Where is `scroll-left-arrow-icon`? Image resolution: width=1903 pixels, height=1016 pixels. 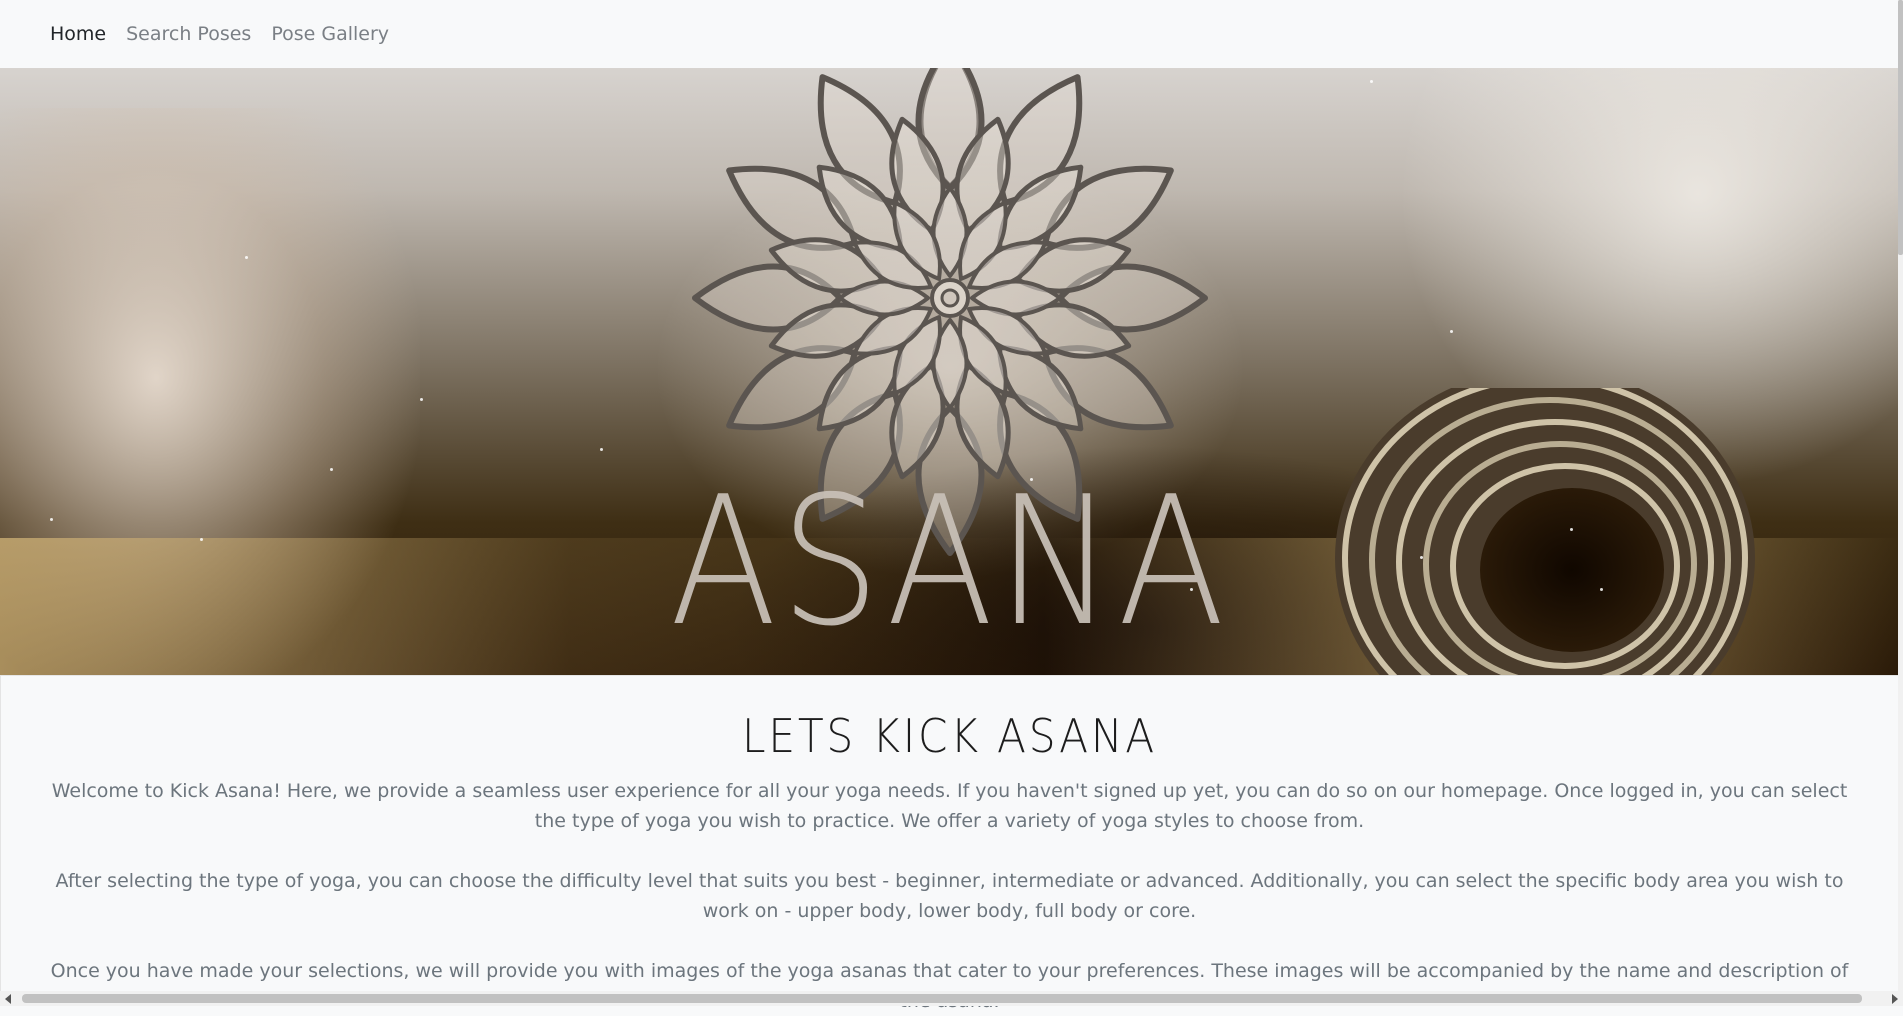 scroll-left-arrow-icon is located at coordinates (8, 999).